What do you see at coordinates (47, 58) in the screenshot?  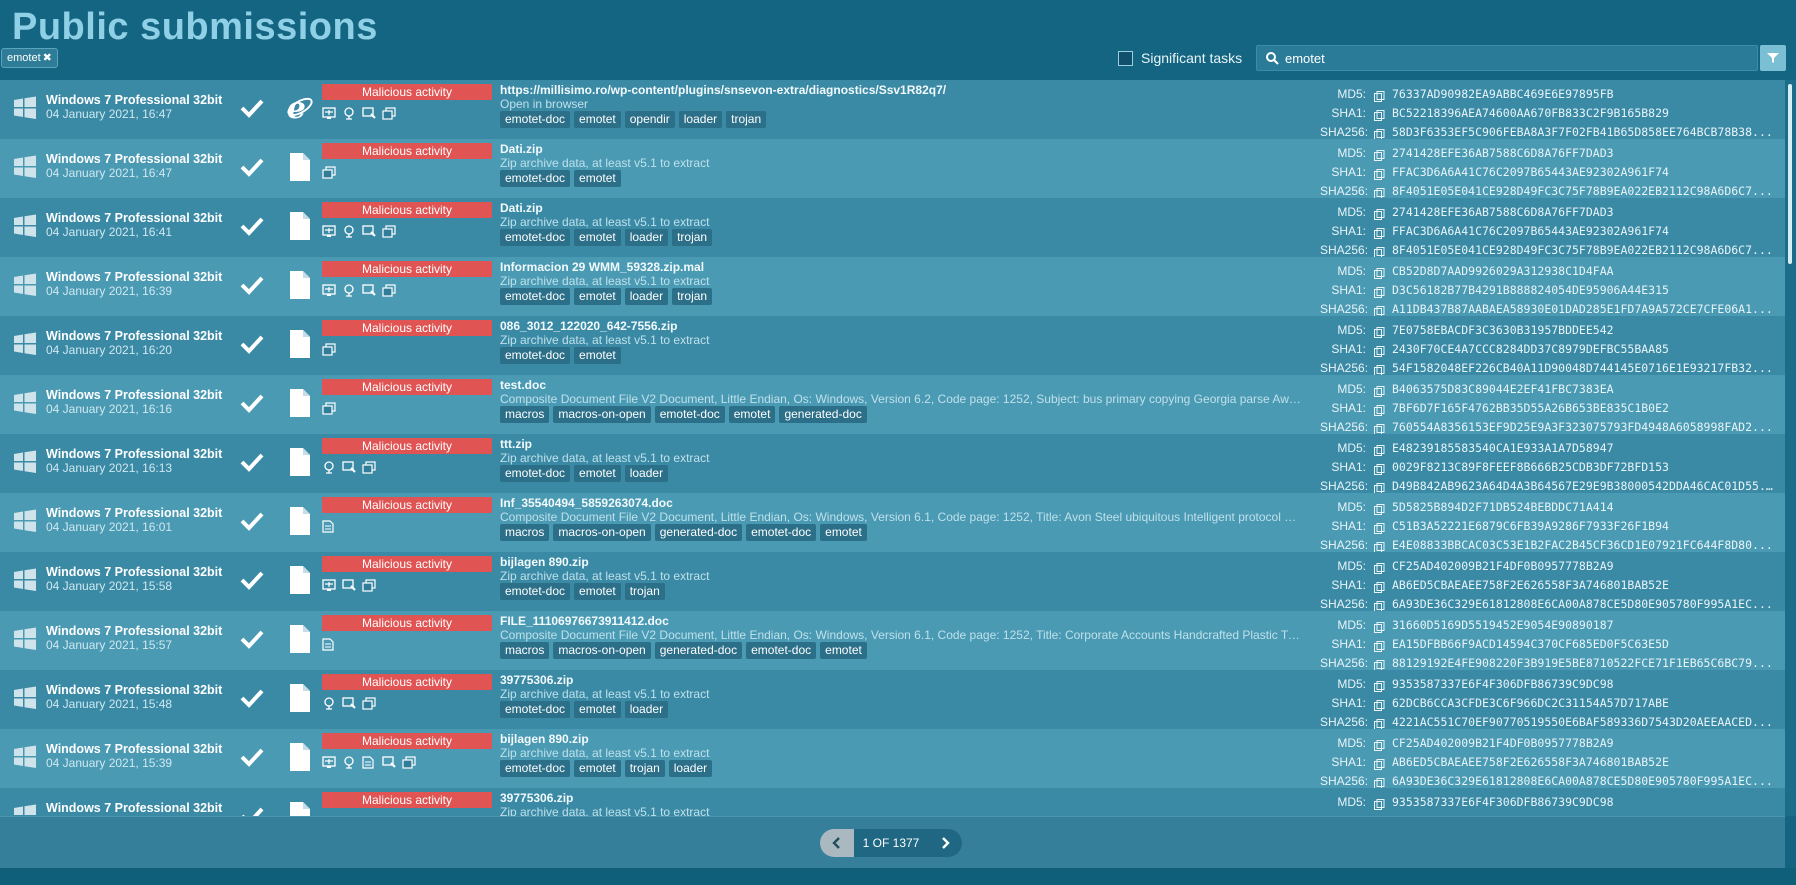 I see `close-icon: ✖` at bounding box center [47, 58].